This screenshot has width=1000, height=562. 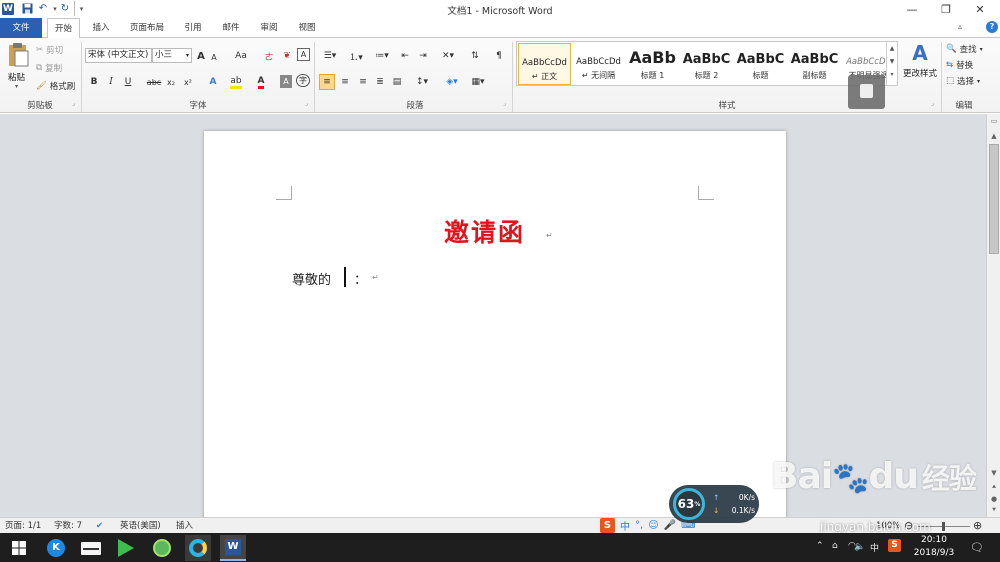 I want to click on scroll-thumb, so click(x=994, y=199).